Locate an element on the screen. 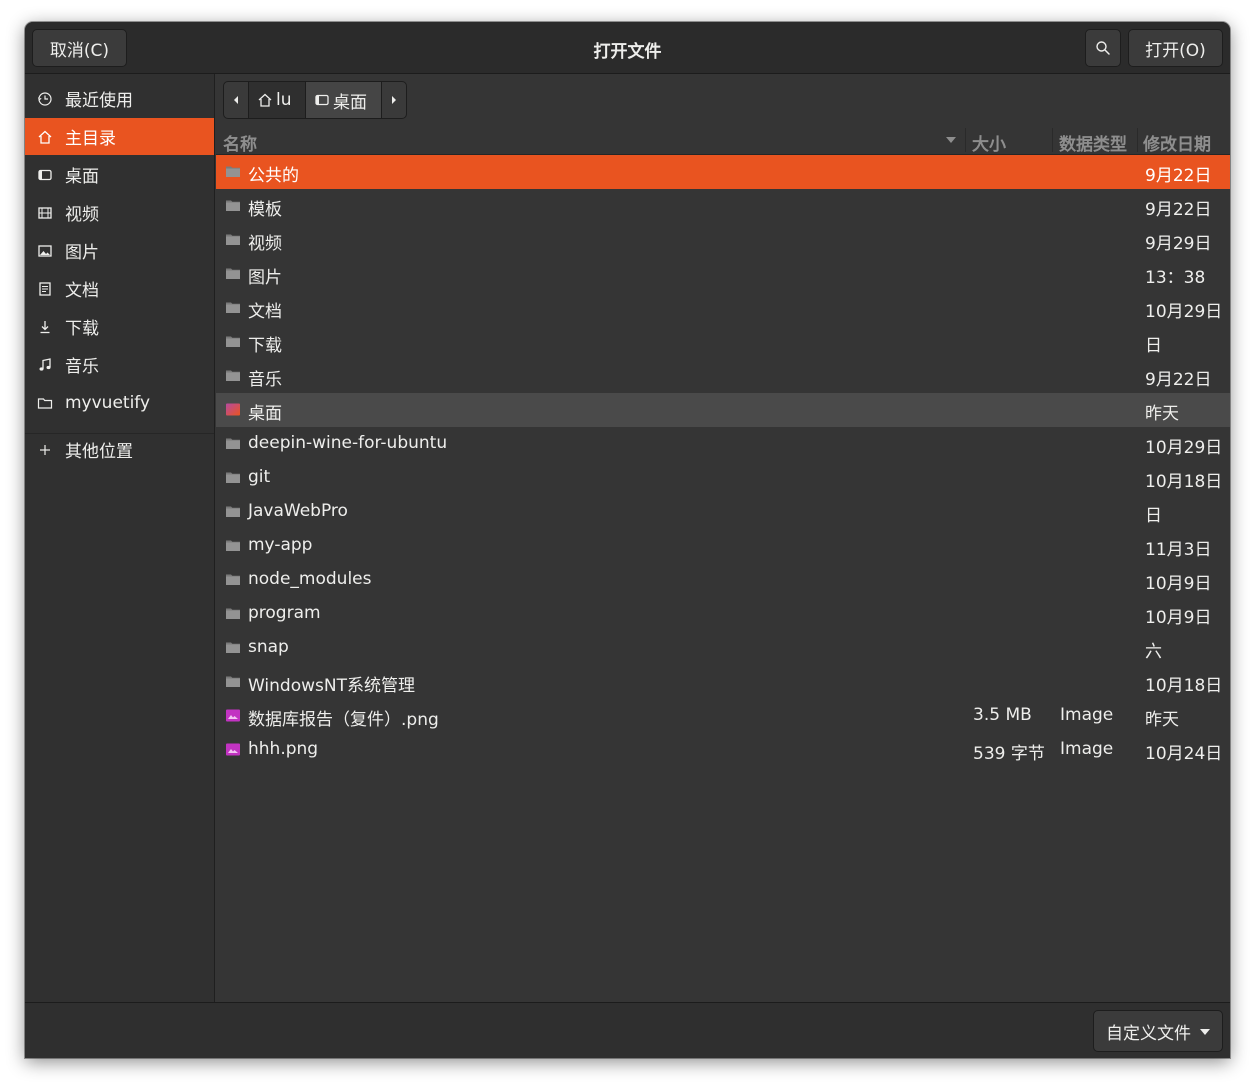 The height and width of the screenshot is (1086, 1255). file-row: 文档 10月29日 is located at coordinates (723, 308).